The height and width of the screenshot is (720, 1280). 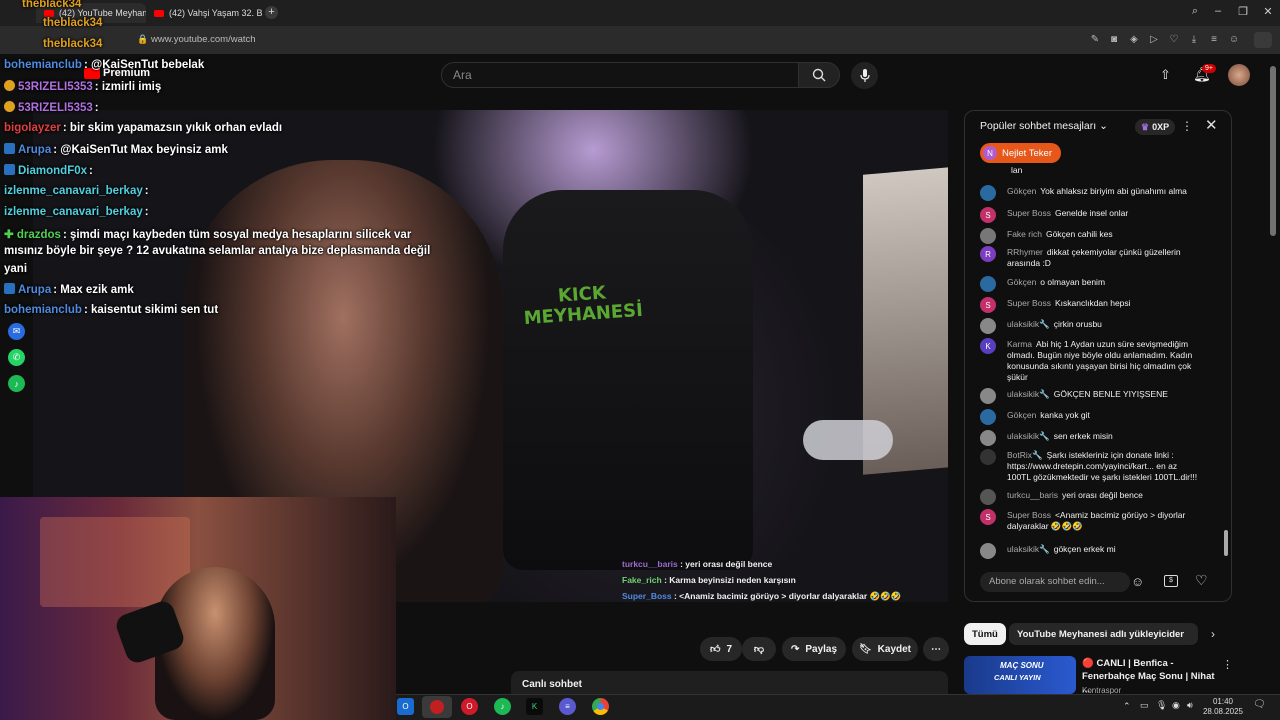 What do you see at coordinates (620, 75) in the screenshot?
I see `search-input: Ara` at bounding box center [620, 75].